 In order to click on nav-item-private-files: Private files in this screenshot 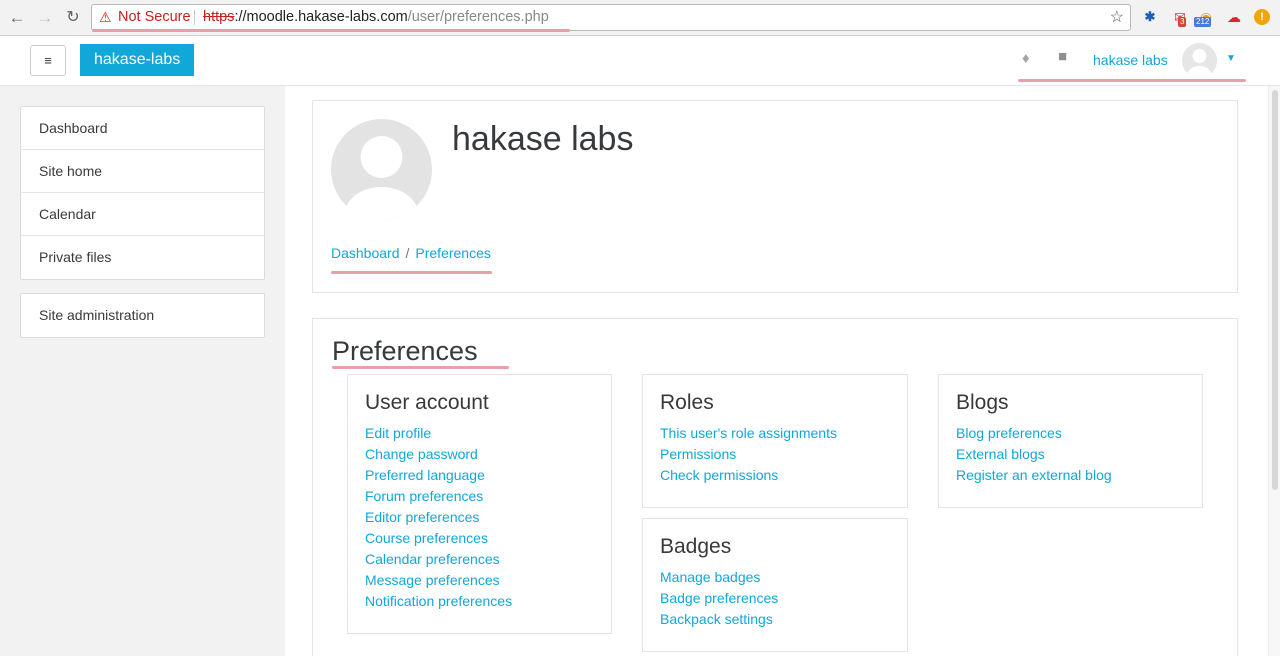, I will do `click(142, 257)`.